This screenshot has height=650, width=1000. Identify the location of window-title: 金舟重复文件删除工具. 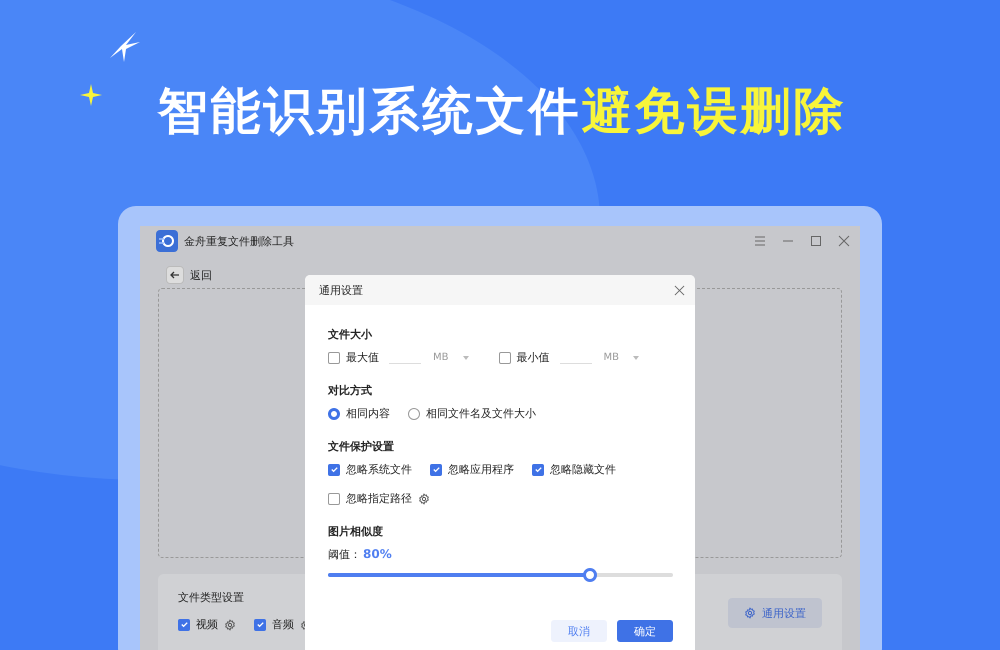
(239, 241).